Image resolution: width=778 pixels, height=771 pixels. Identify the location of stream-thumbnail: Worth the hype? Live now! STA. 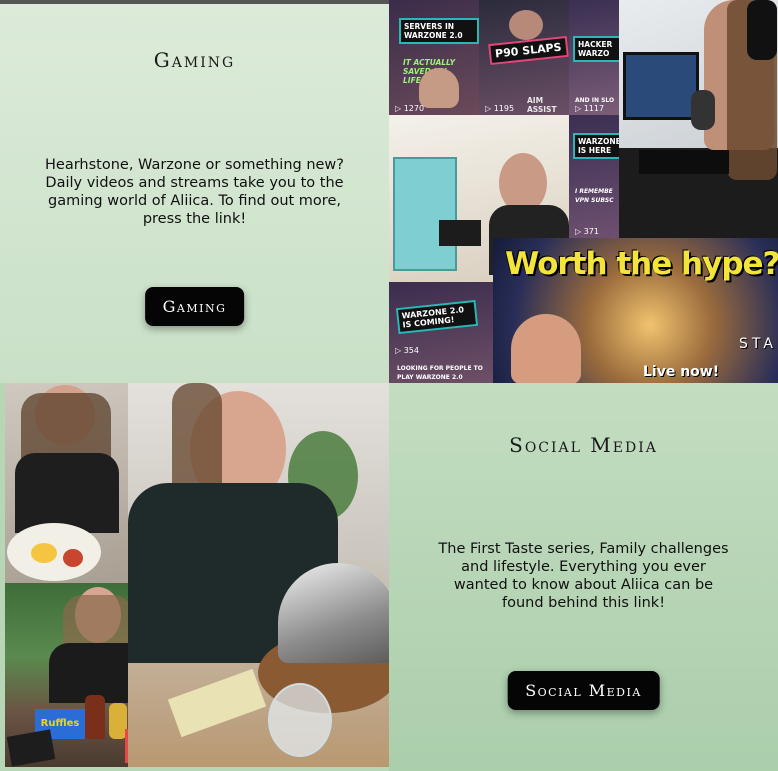
(635, 310).